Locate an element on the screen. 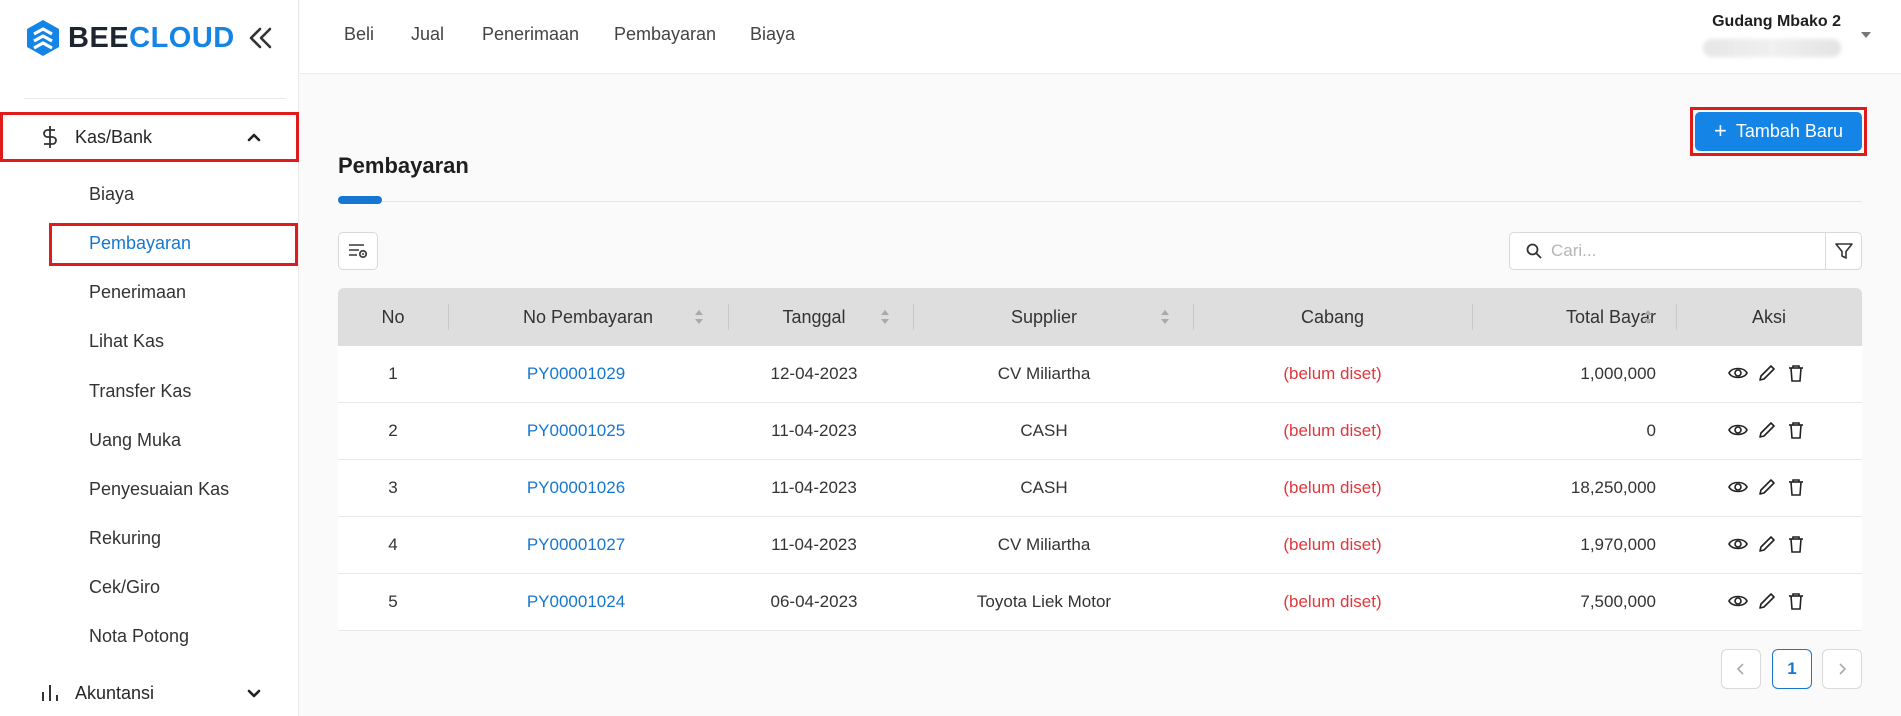  bee-logo-icon is located at coordinates (43, 38).